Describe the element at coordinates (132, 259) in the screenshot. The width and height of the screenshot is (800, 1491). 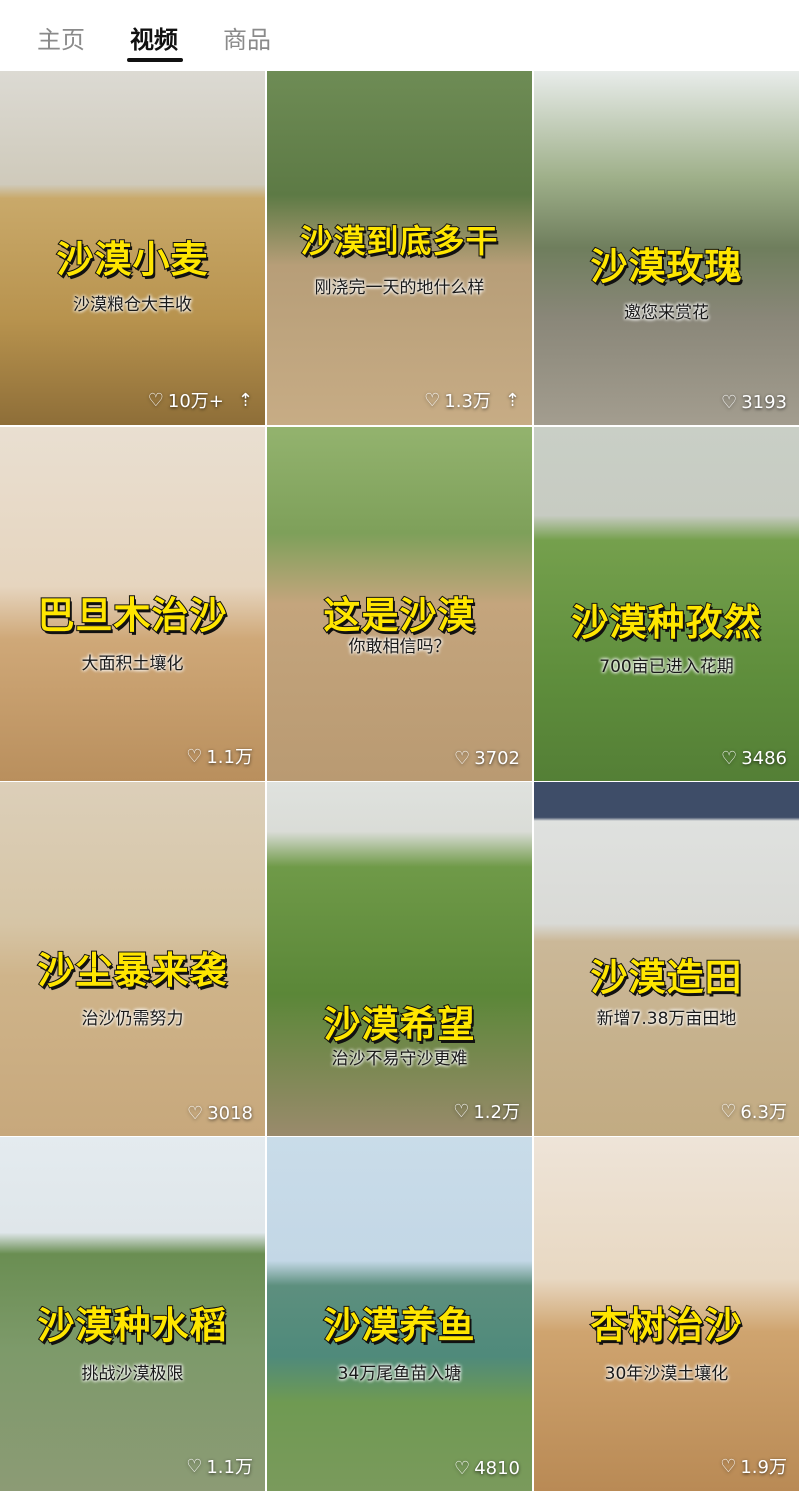
I see `video-title: 沙漠小麦` at that location.